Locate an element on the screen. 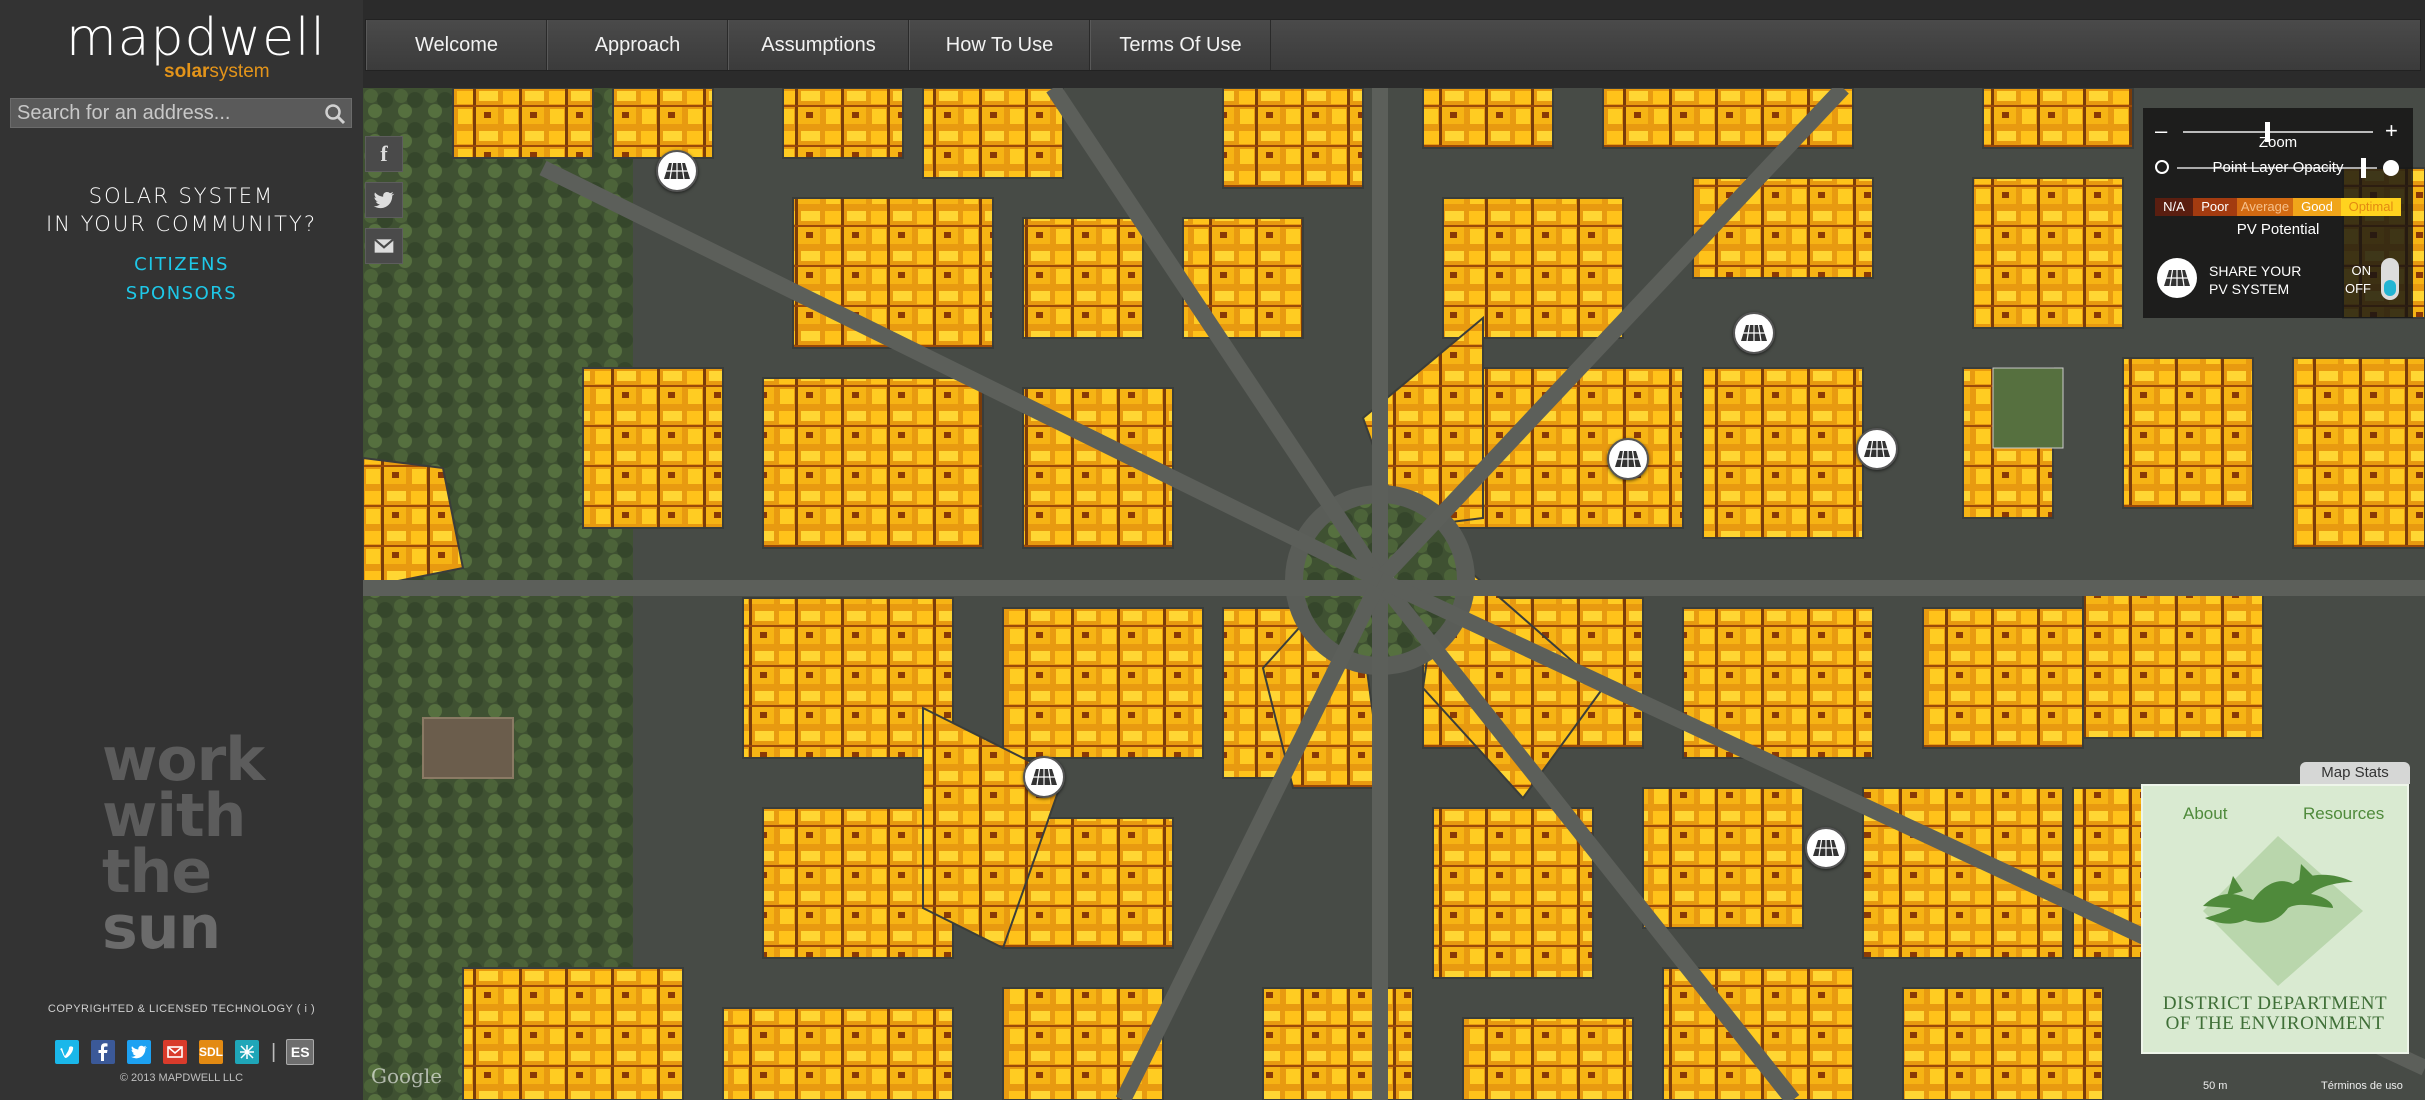 Image resolution: width=2425 pixels, height=1100 pixels. vimeo-icon is located at coordinates (67, 1052).